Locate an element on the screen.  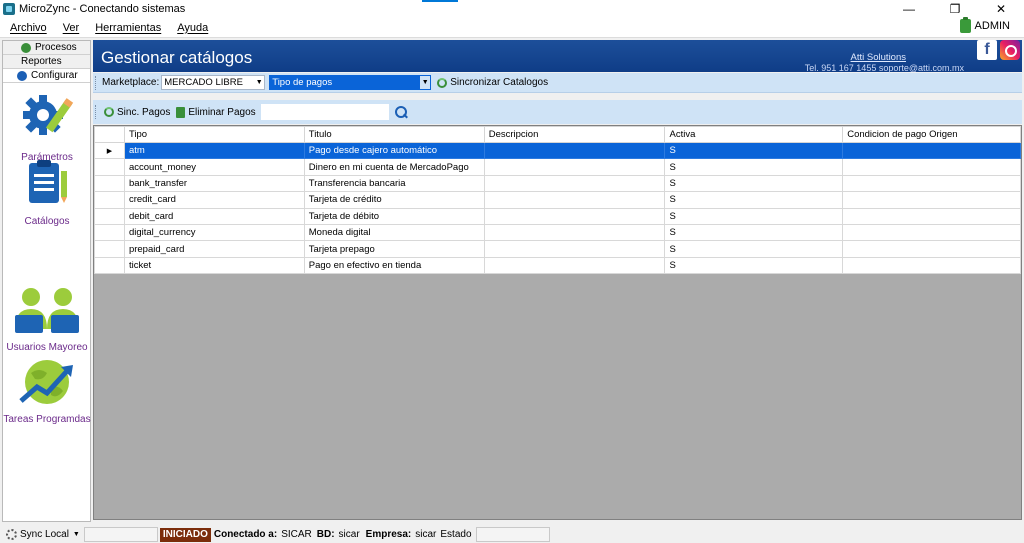
sync-catalogs-button: Sincronizar Catalogos is located at coordinates (492, 82).